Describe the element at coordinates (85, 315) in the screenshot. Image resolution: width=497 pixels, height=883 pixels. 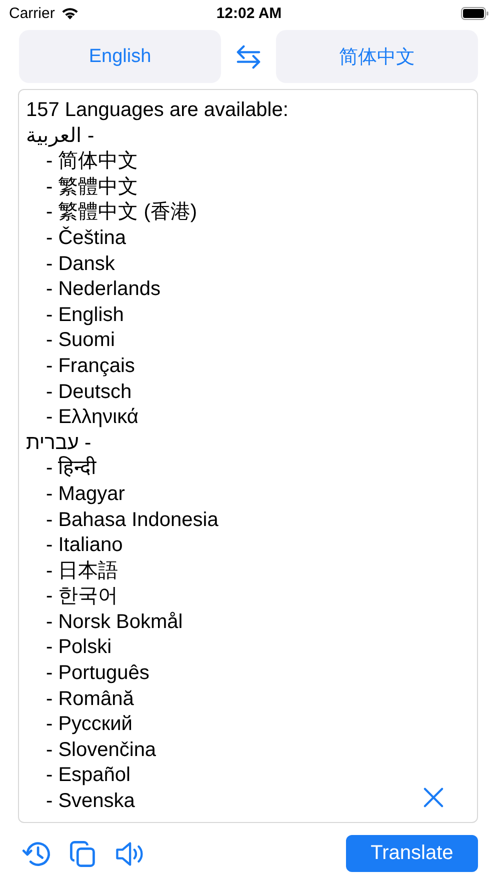
I see `language-line: - English` at that location.